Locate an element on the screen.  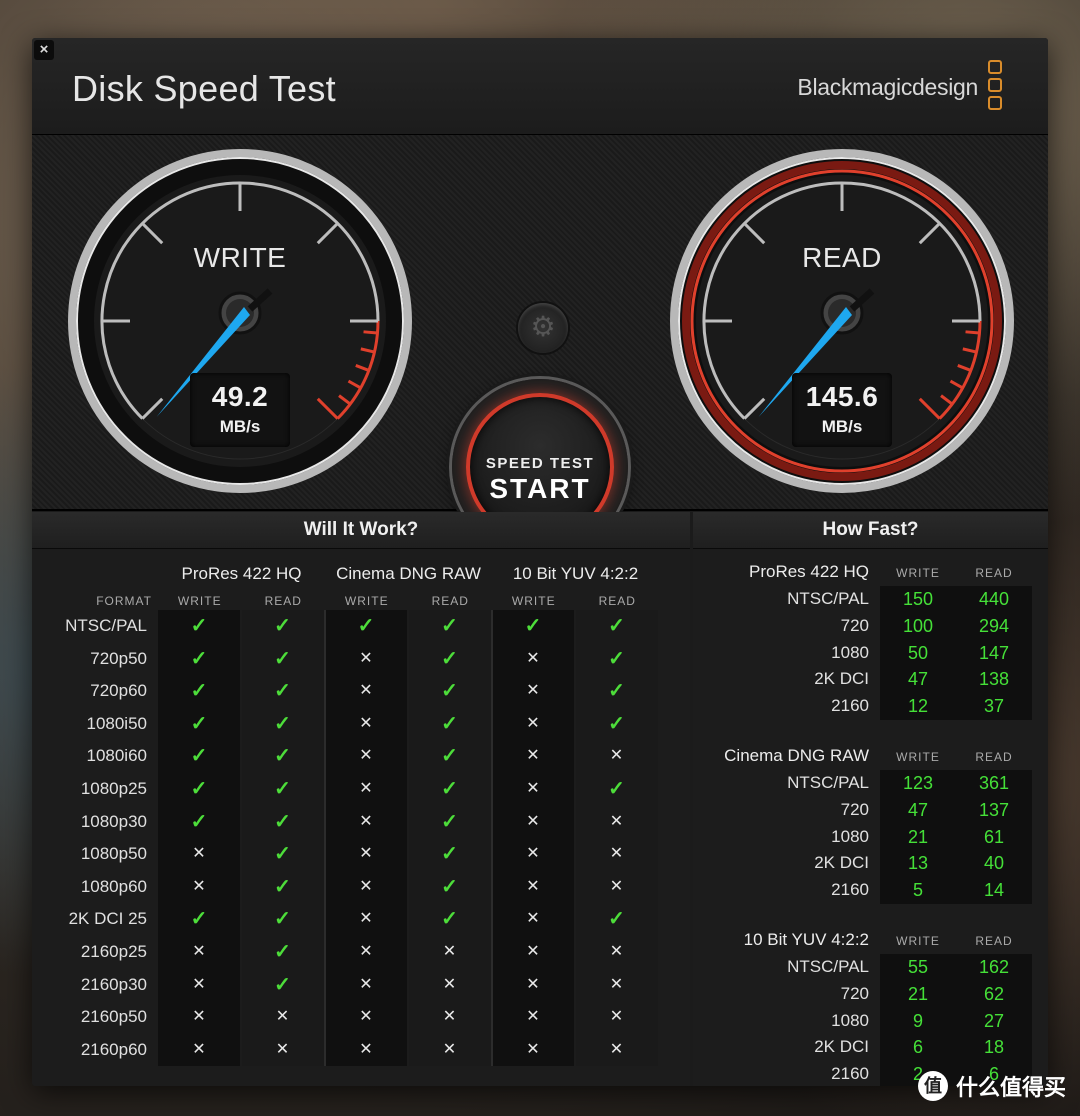
format-column-header: FORMAT is located at coordinates (124, 601).